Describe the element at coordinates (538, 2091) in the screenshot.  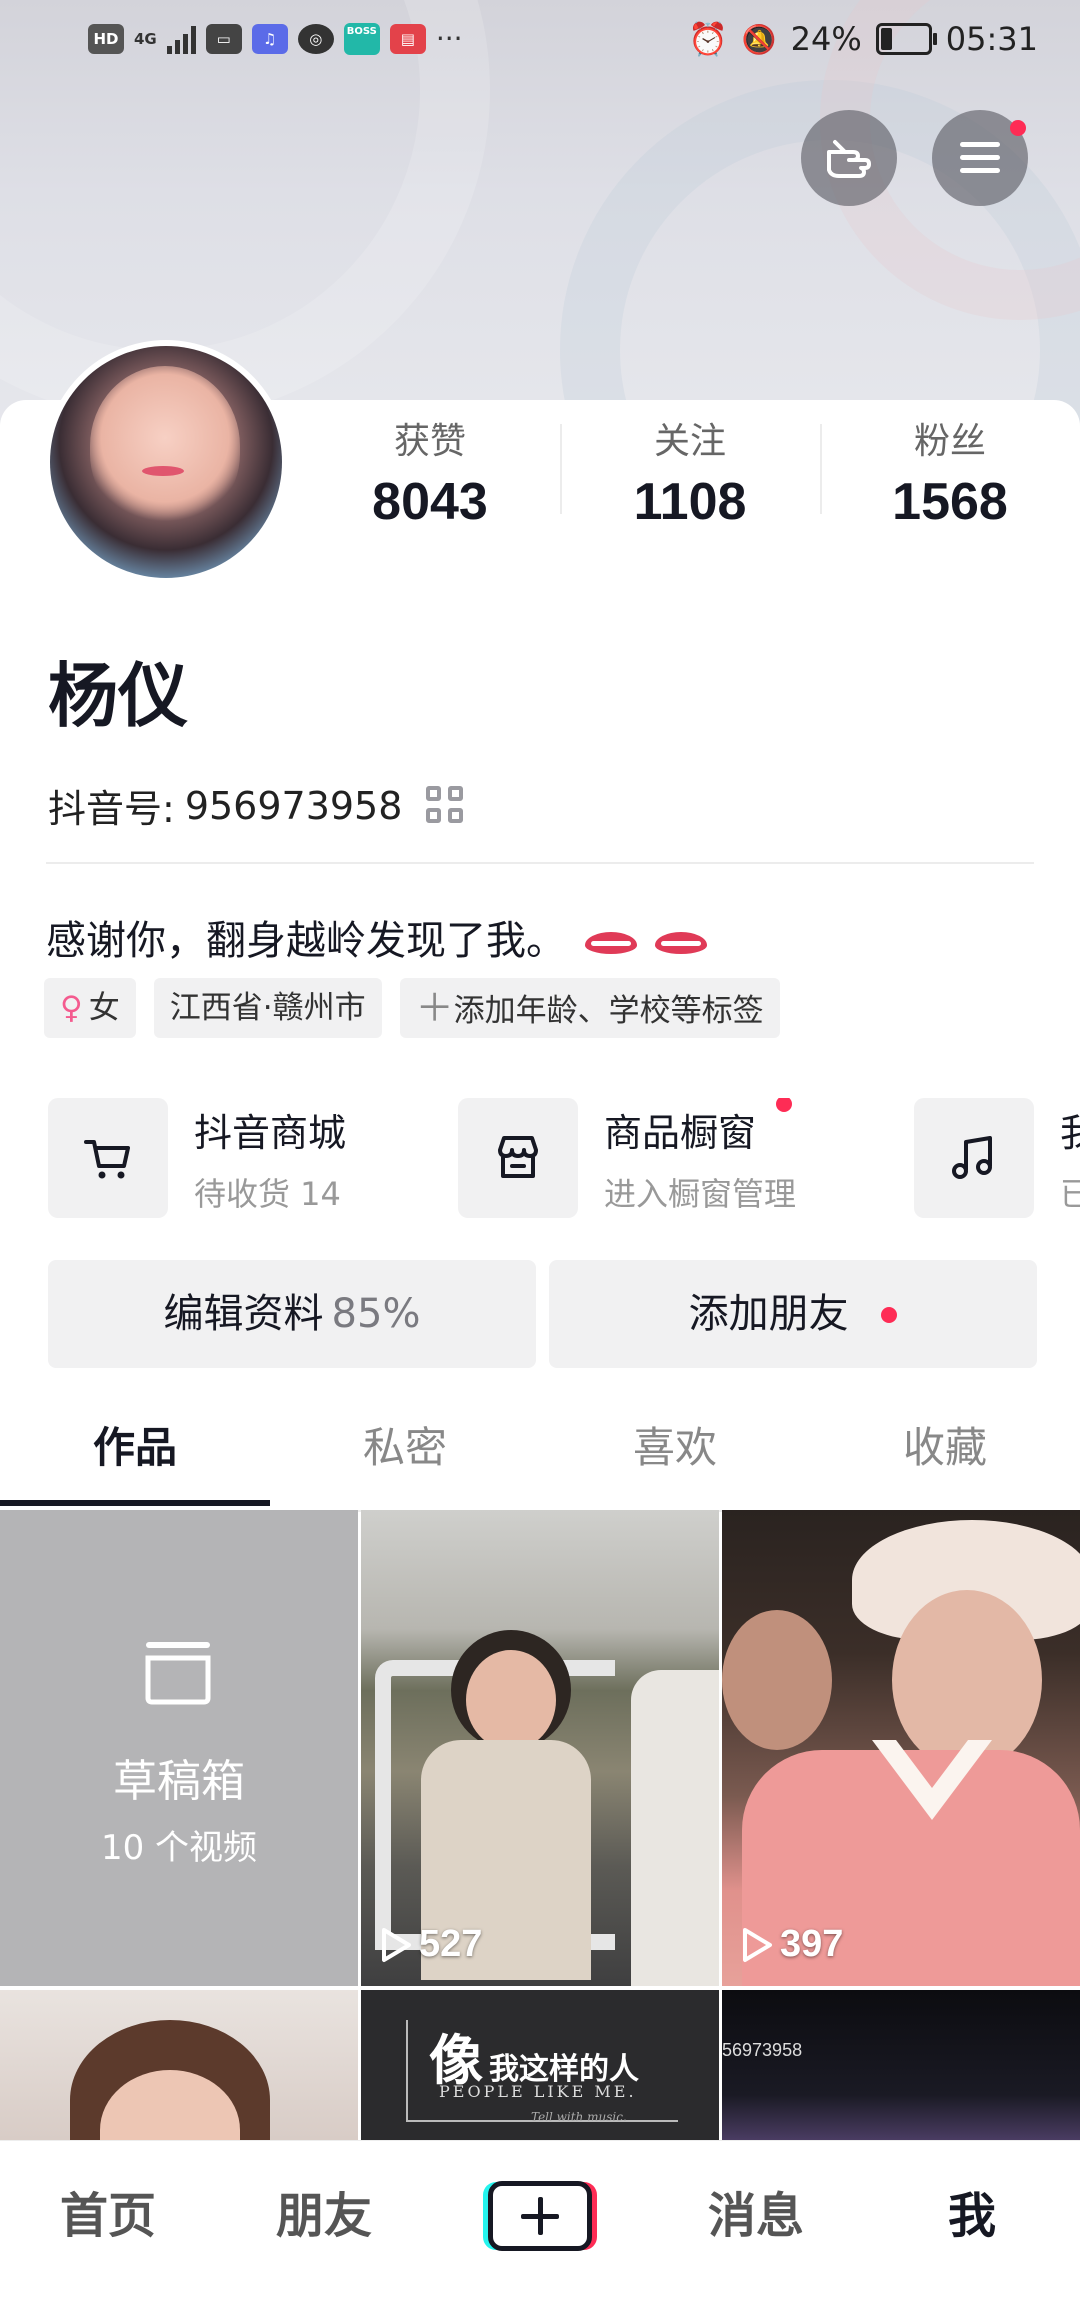
I see `thumbnail-subtext: PEOPLE LIKE ME.` at that location.